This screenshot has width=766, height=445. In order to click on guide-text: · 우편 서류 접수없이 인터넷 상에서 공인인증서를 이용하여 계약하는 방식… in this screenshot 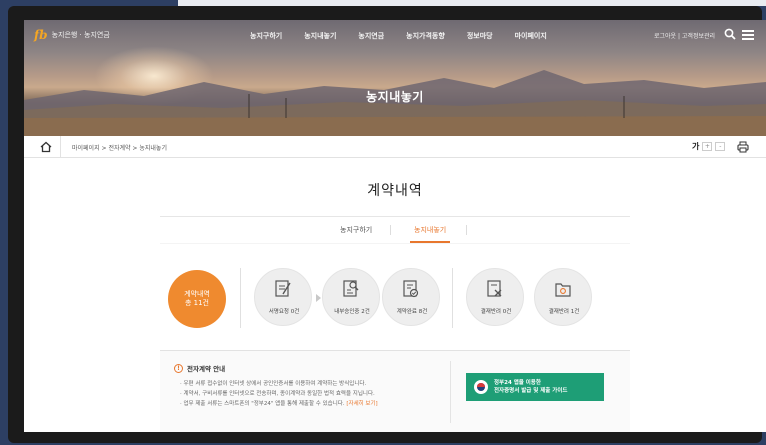, I will do `click(279, 394)`.